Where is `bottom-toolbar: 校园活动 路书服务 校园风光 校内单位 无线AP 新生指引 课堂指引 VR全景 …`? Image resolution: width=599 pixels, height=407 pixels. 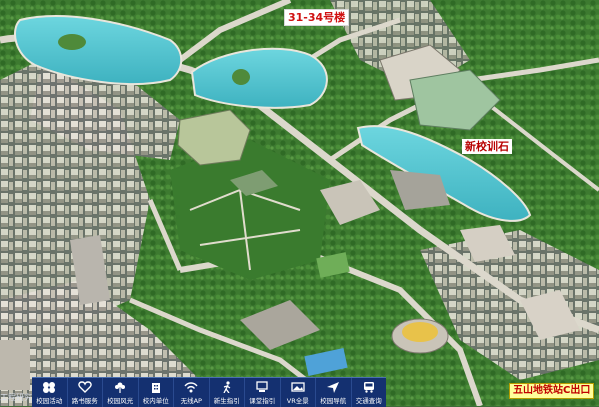 bottom-toolbar: 校园活动 路书服务 校园风光 校内单位 无线AP 新生指引 课堂指引 VR全景 … is located at coordinates (209, 392).